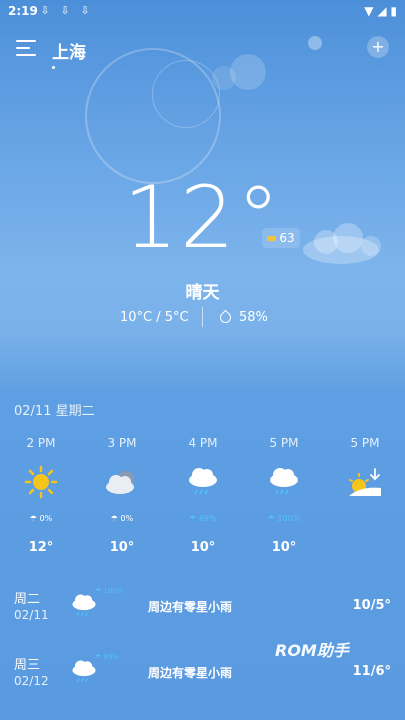 This screenshot has height=720, width=405. What do you see at coordinates (202, 317) in the screenshot?
I see `divider` at bounding box center [202, 317].